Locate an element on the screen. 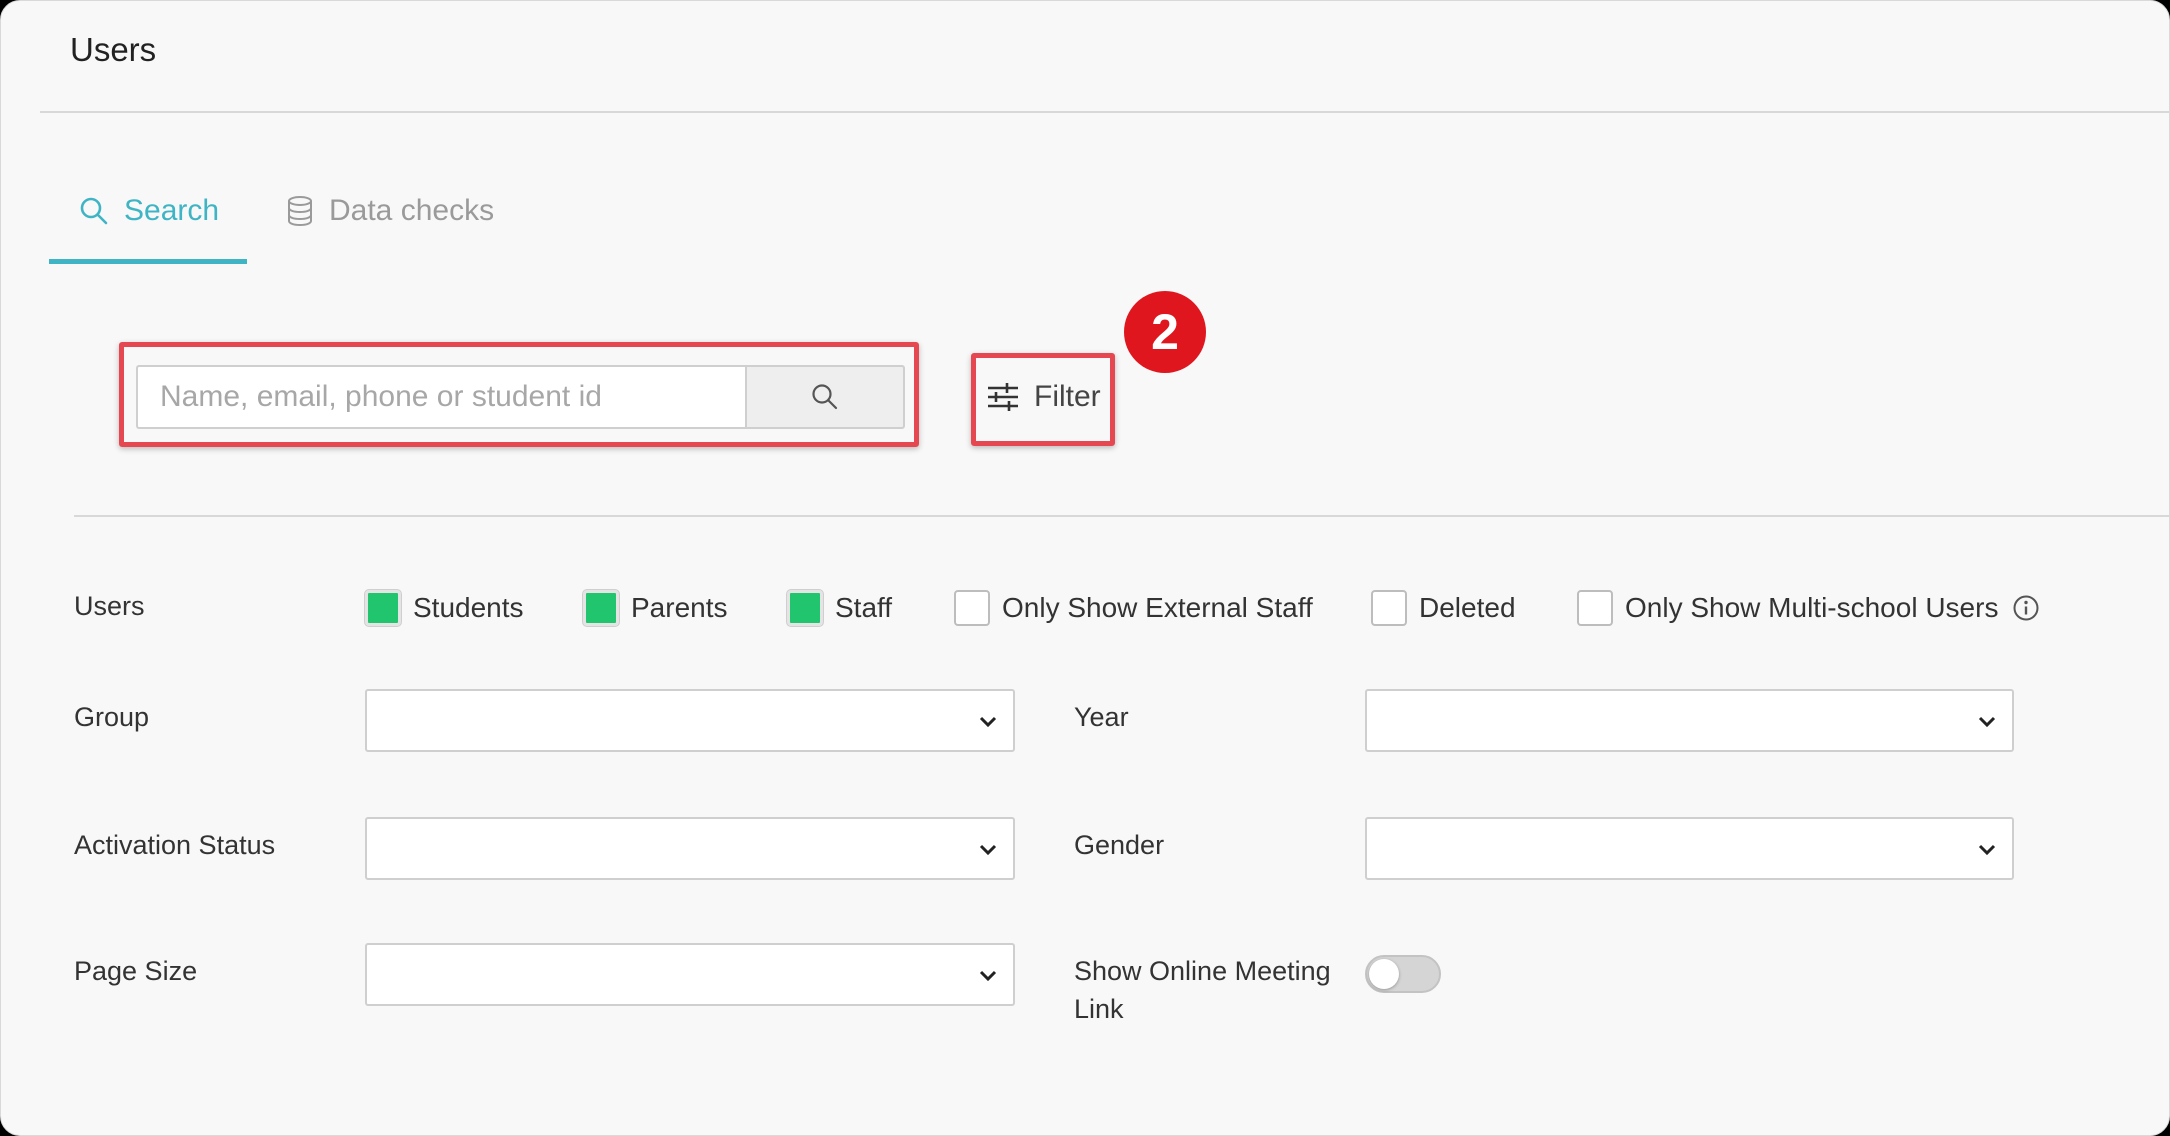  search-button is located at coordinates (825, 397).